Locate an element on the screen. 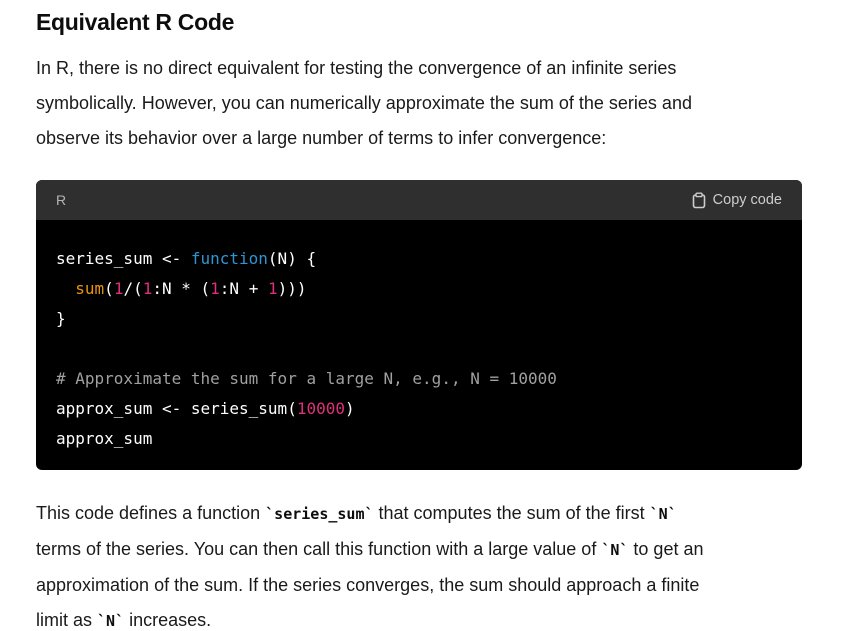  code-block-header: R Copy code is located at coordinates (419, 200).